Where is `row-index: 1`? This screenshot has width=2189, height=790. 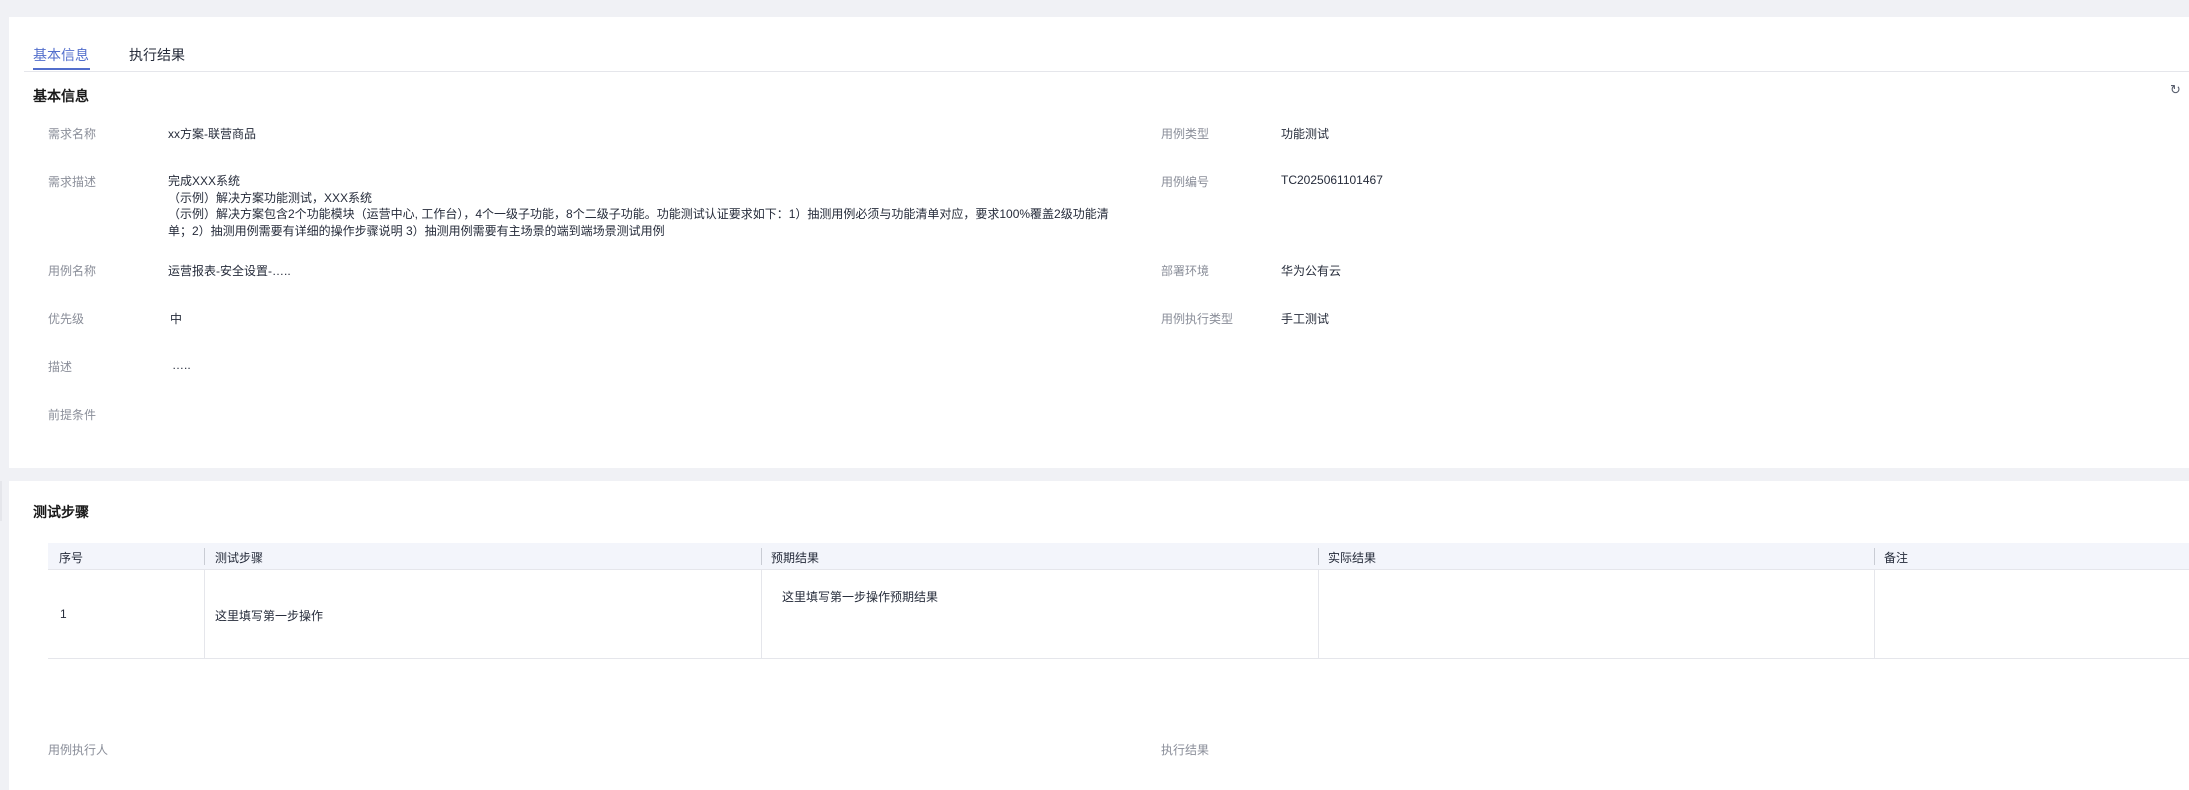 row-index: 1 is located at coordinates (63, 614).